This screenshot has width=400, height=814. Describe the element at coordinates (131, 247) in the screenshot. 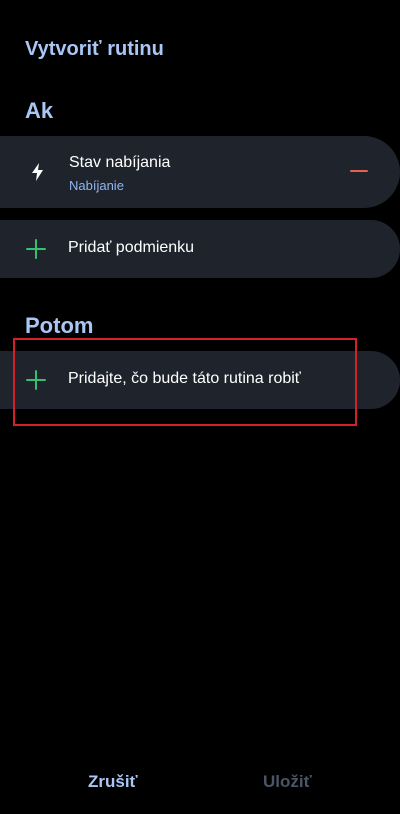

I see `add-condition-label: Pridať podmienku` at that location.